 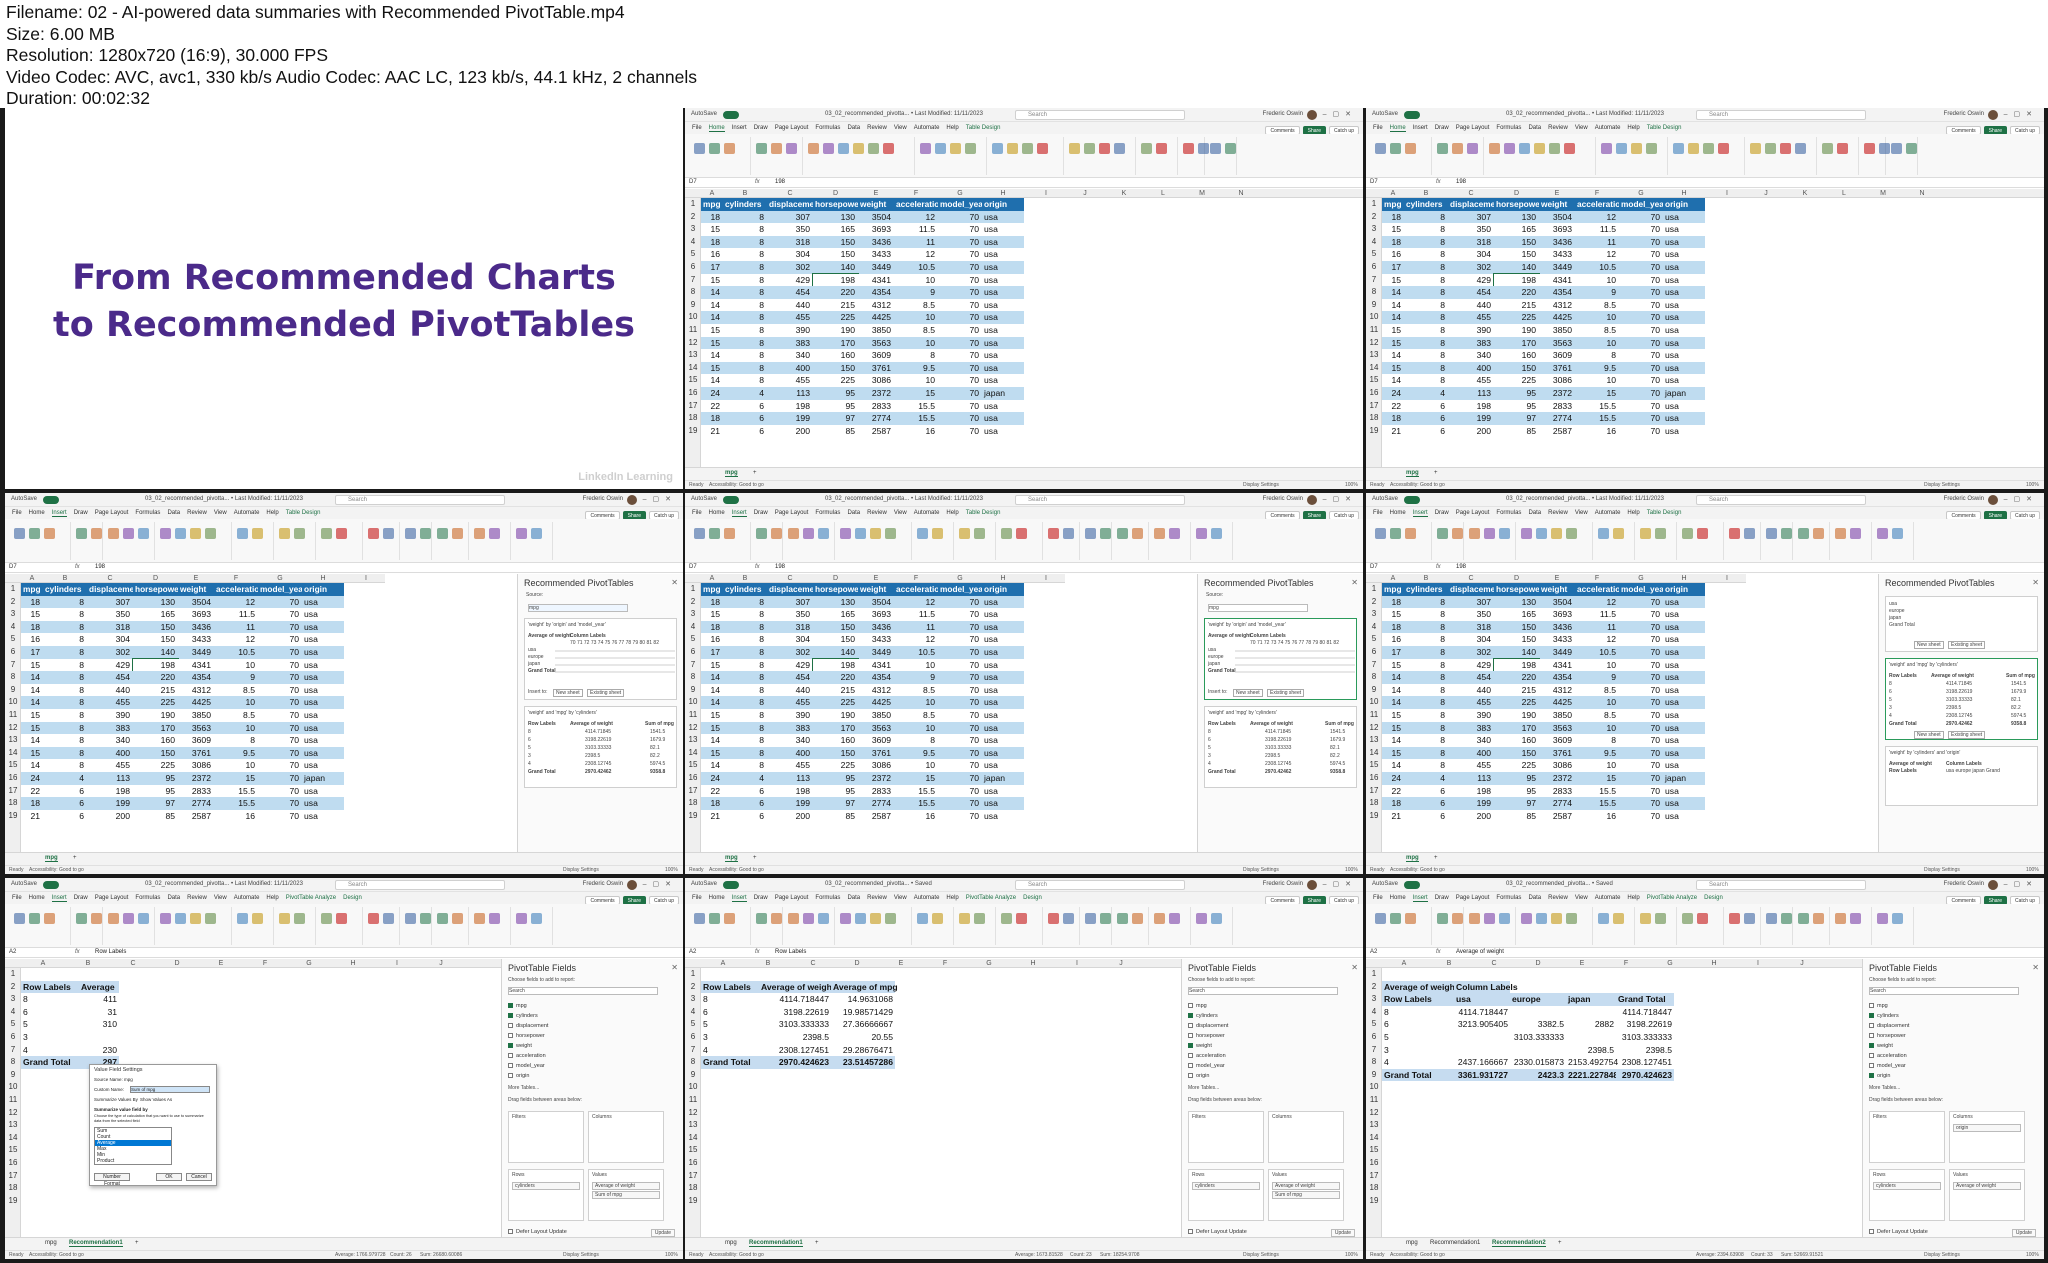 What do you see at coordinates (876, 305) in the screenshot?
I see `table-cell: 4312` at bounding box center [876, 305].